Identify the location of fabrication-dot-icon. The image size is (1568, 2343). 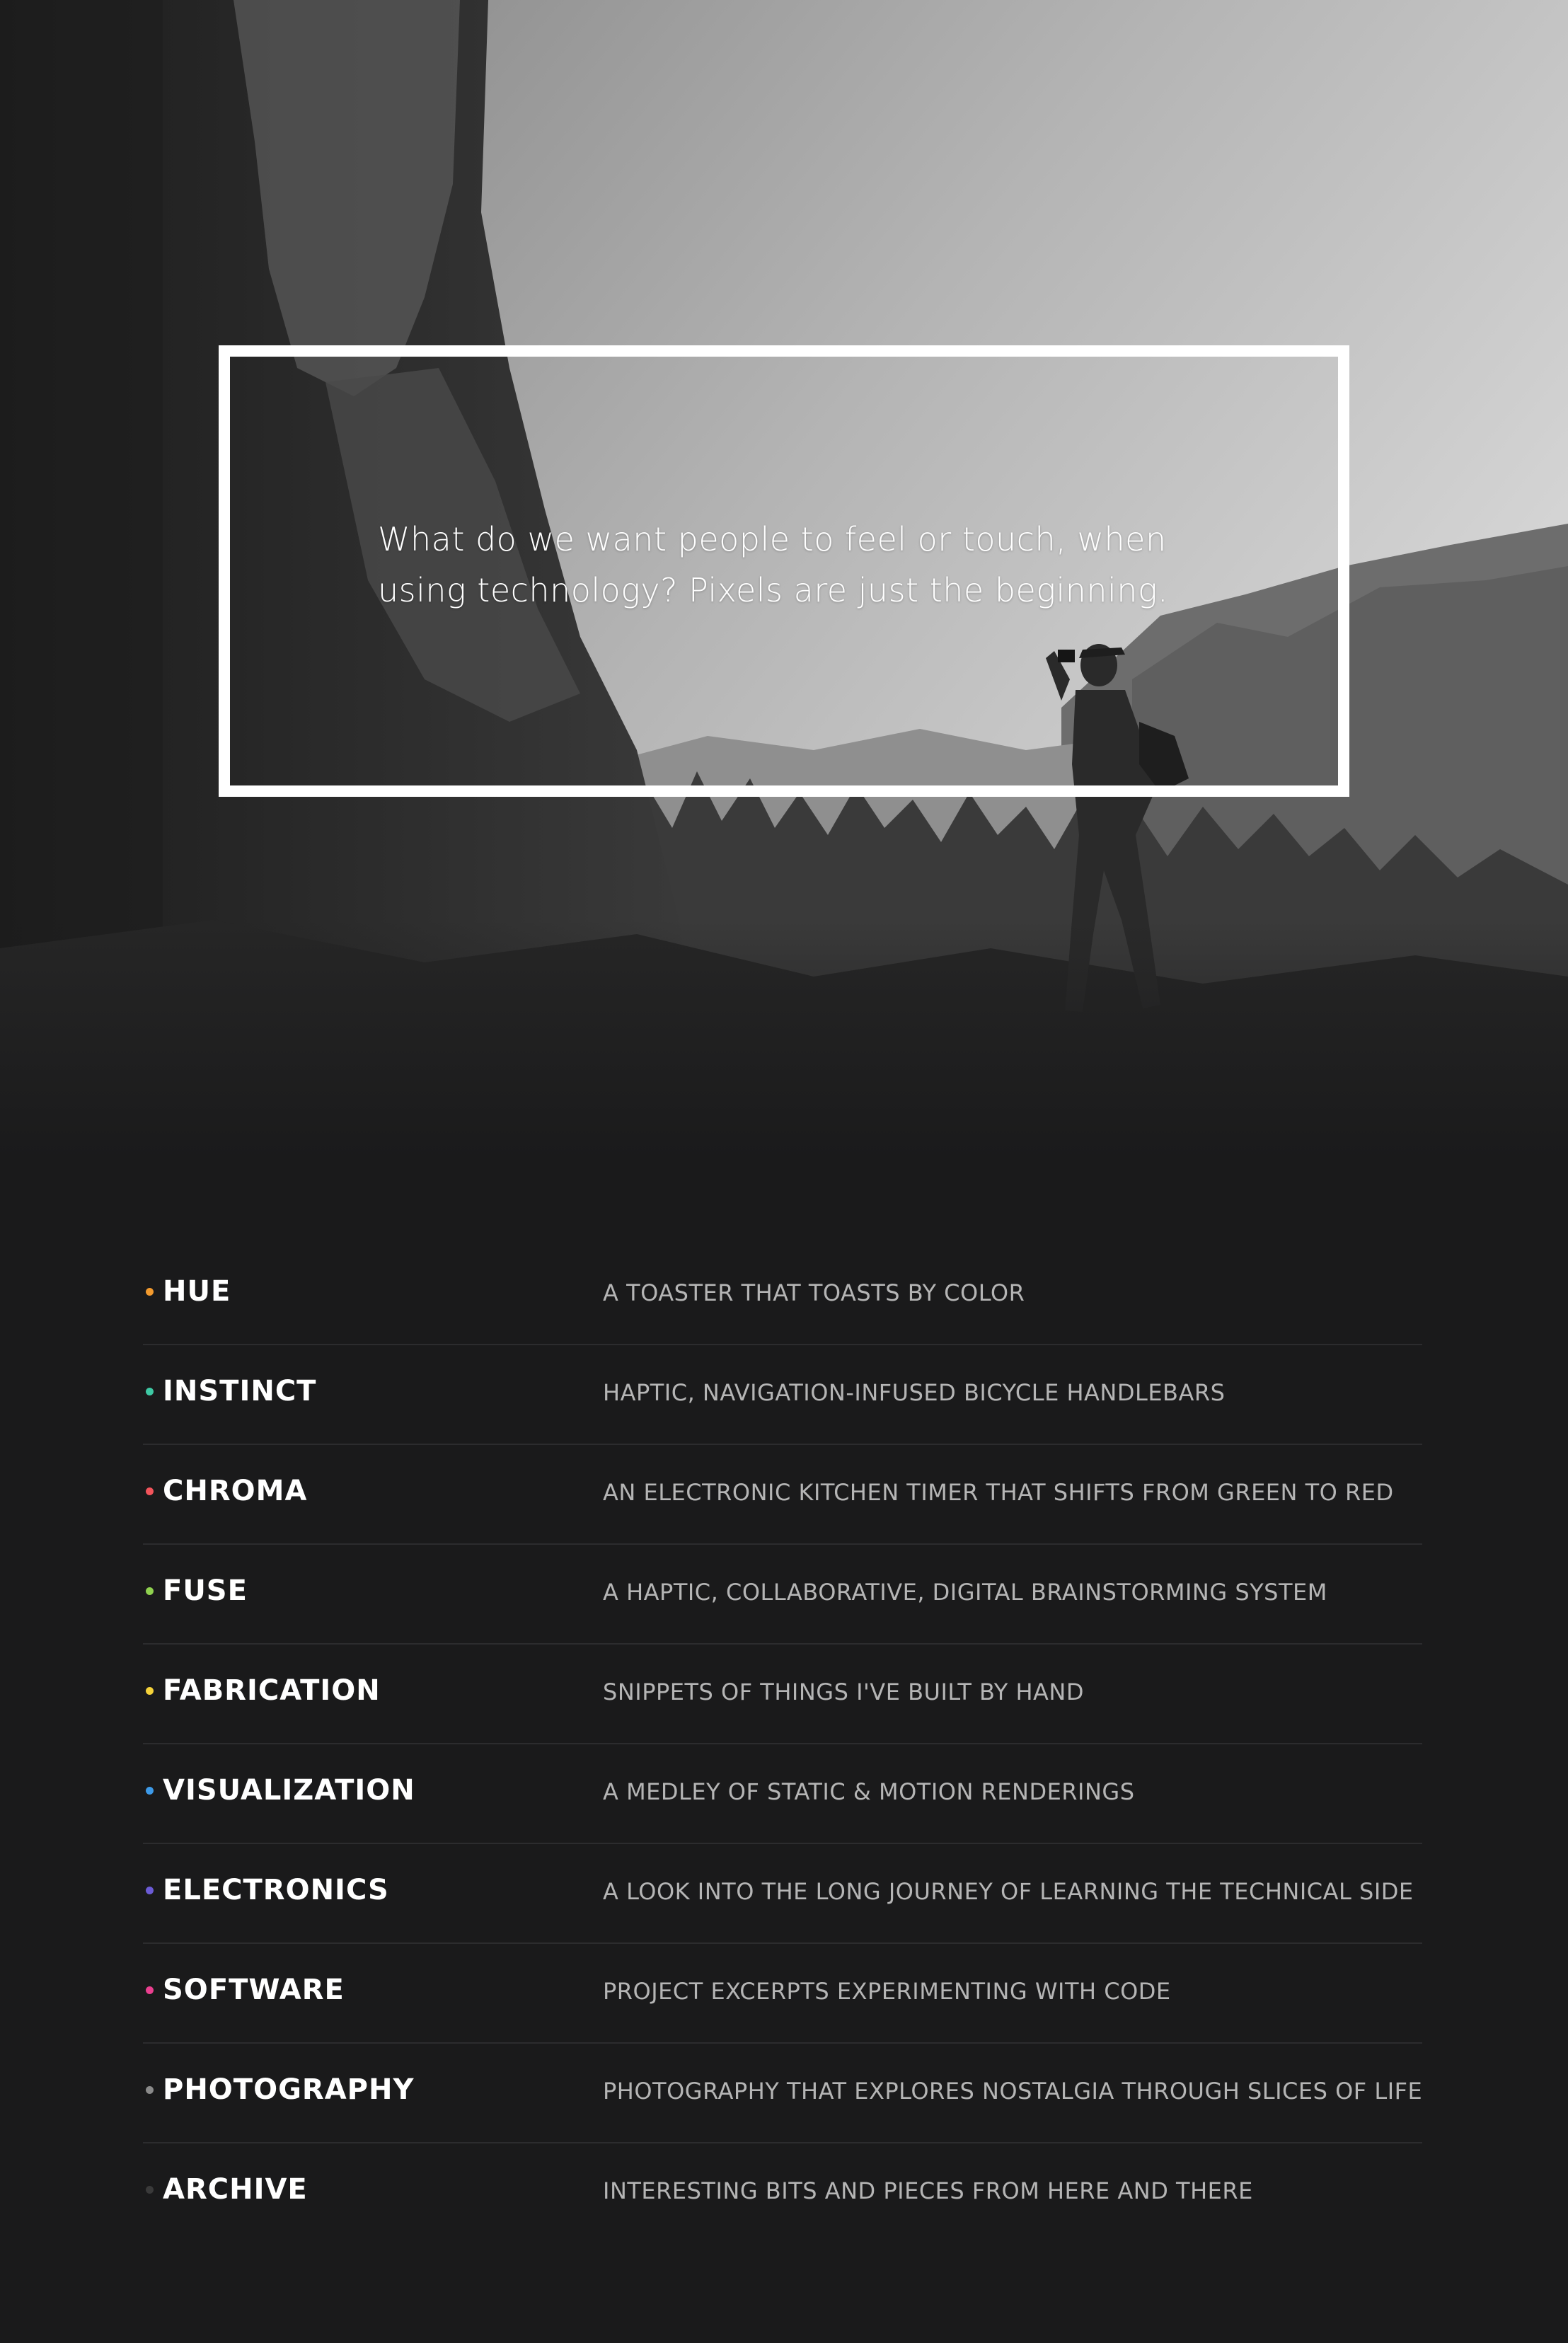
(150, 1691).